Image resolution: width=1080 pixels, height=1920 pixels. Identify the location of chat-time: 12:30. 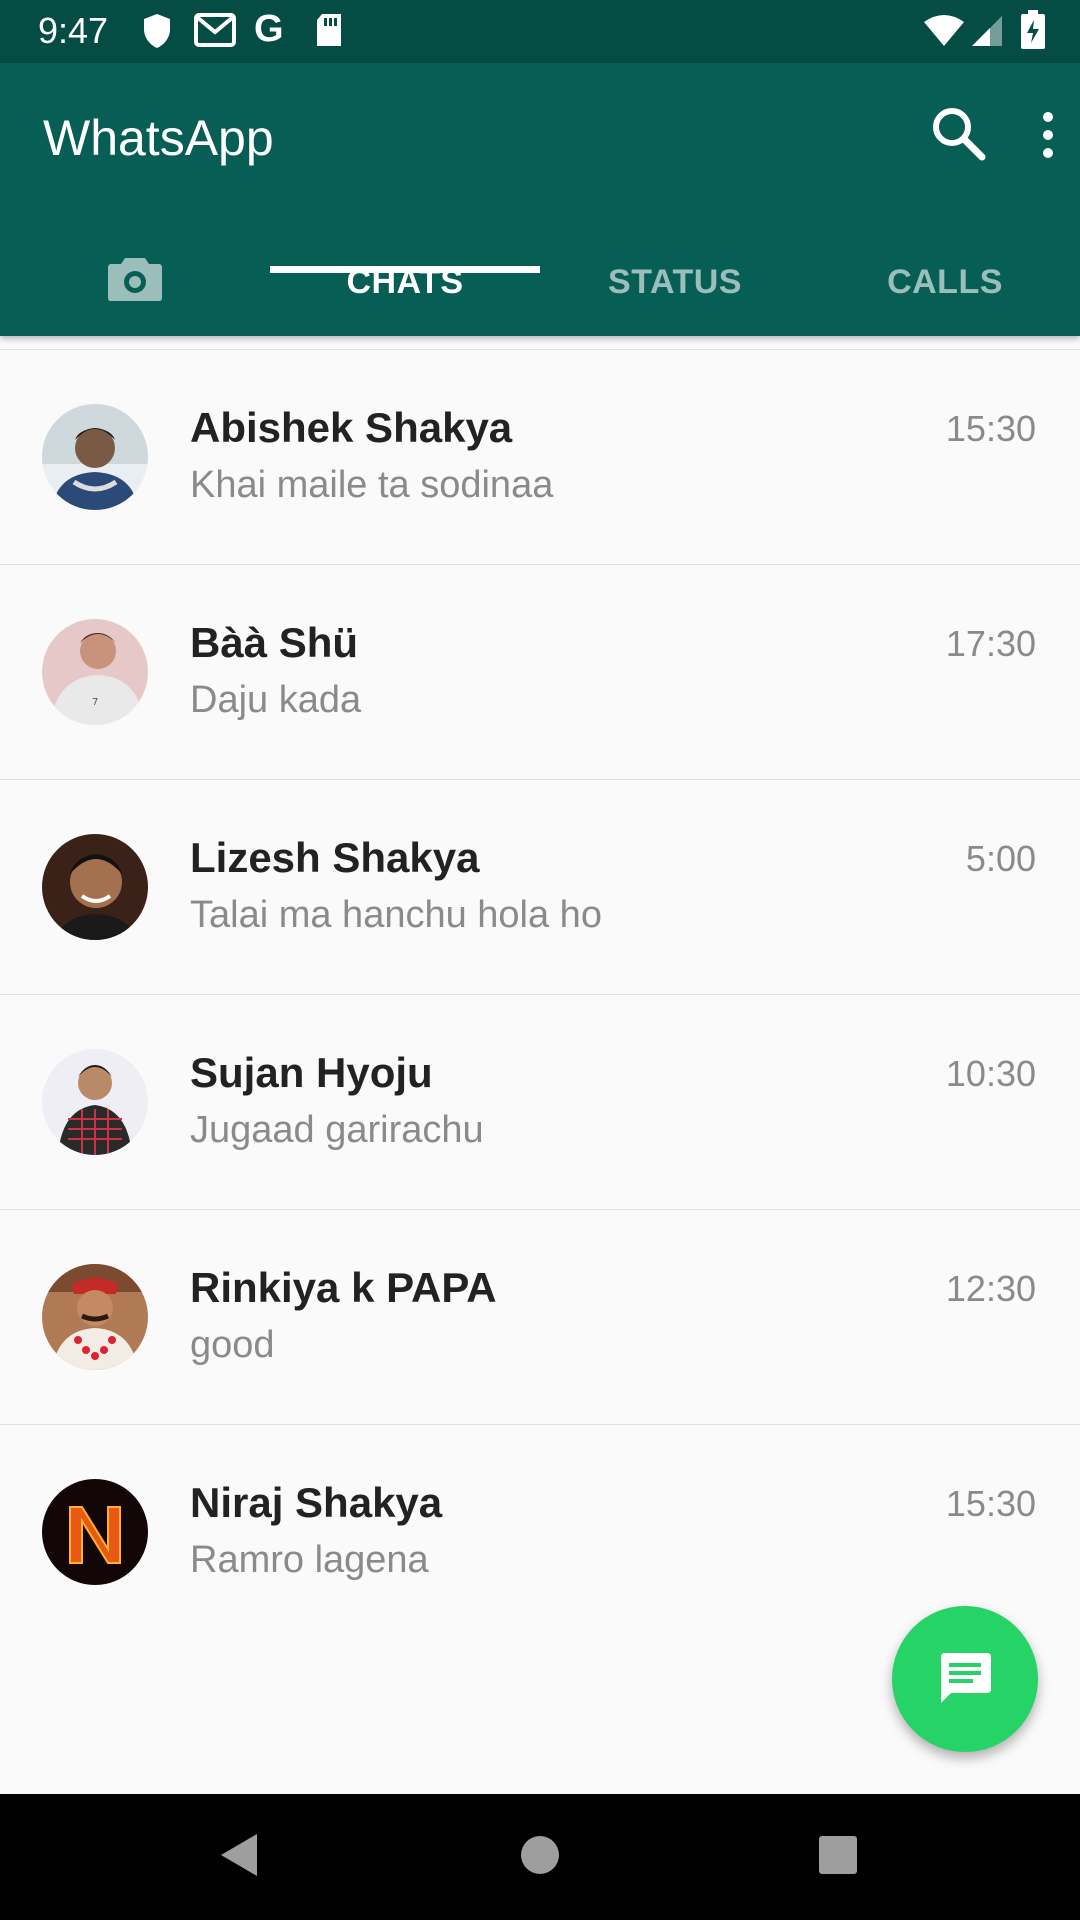
(990, 1288).